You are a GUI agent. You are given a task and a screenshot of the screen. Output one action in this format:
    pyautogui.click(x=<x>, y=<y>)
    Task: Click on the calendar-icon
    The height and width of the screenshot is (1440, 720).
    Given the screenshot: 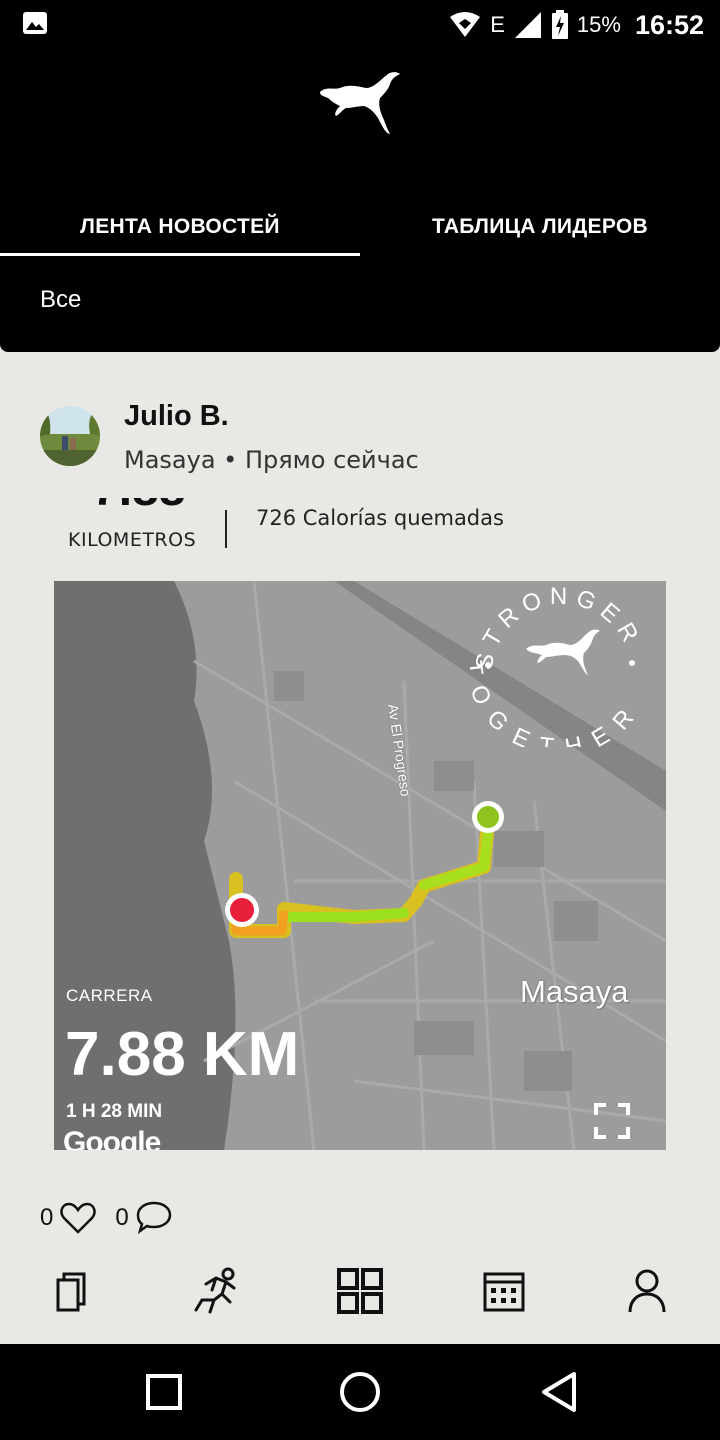 What is the action you would take?
    pyautogui.click(x=504, y=1291)
    